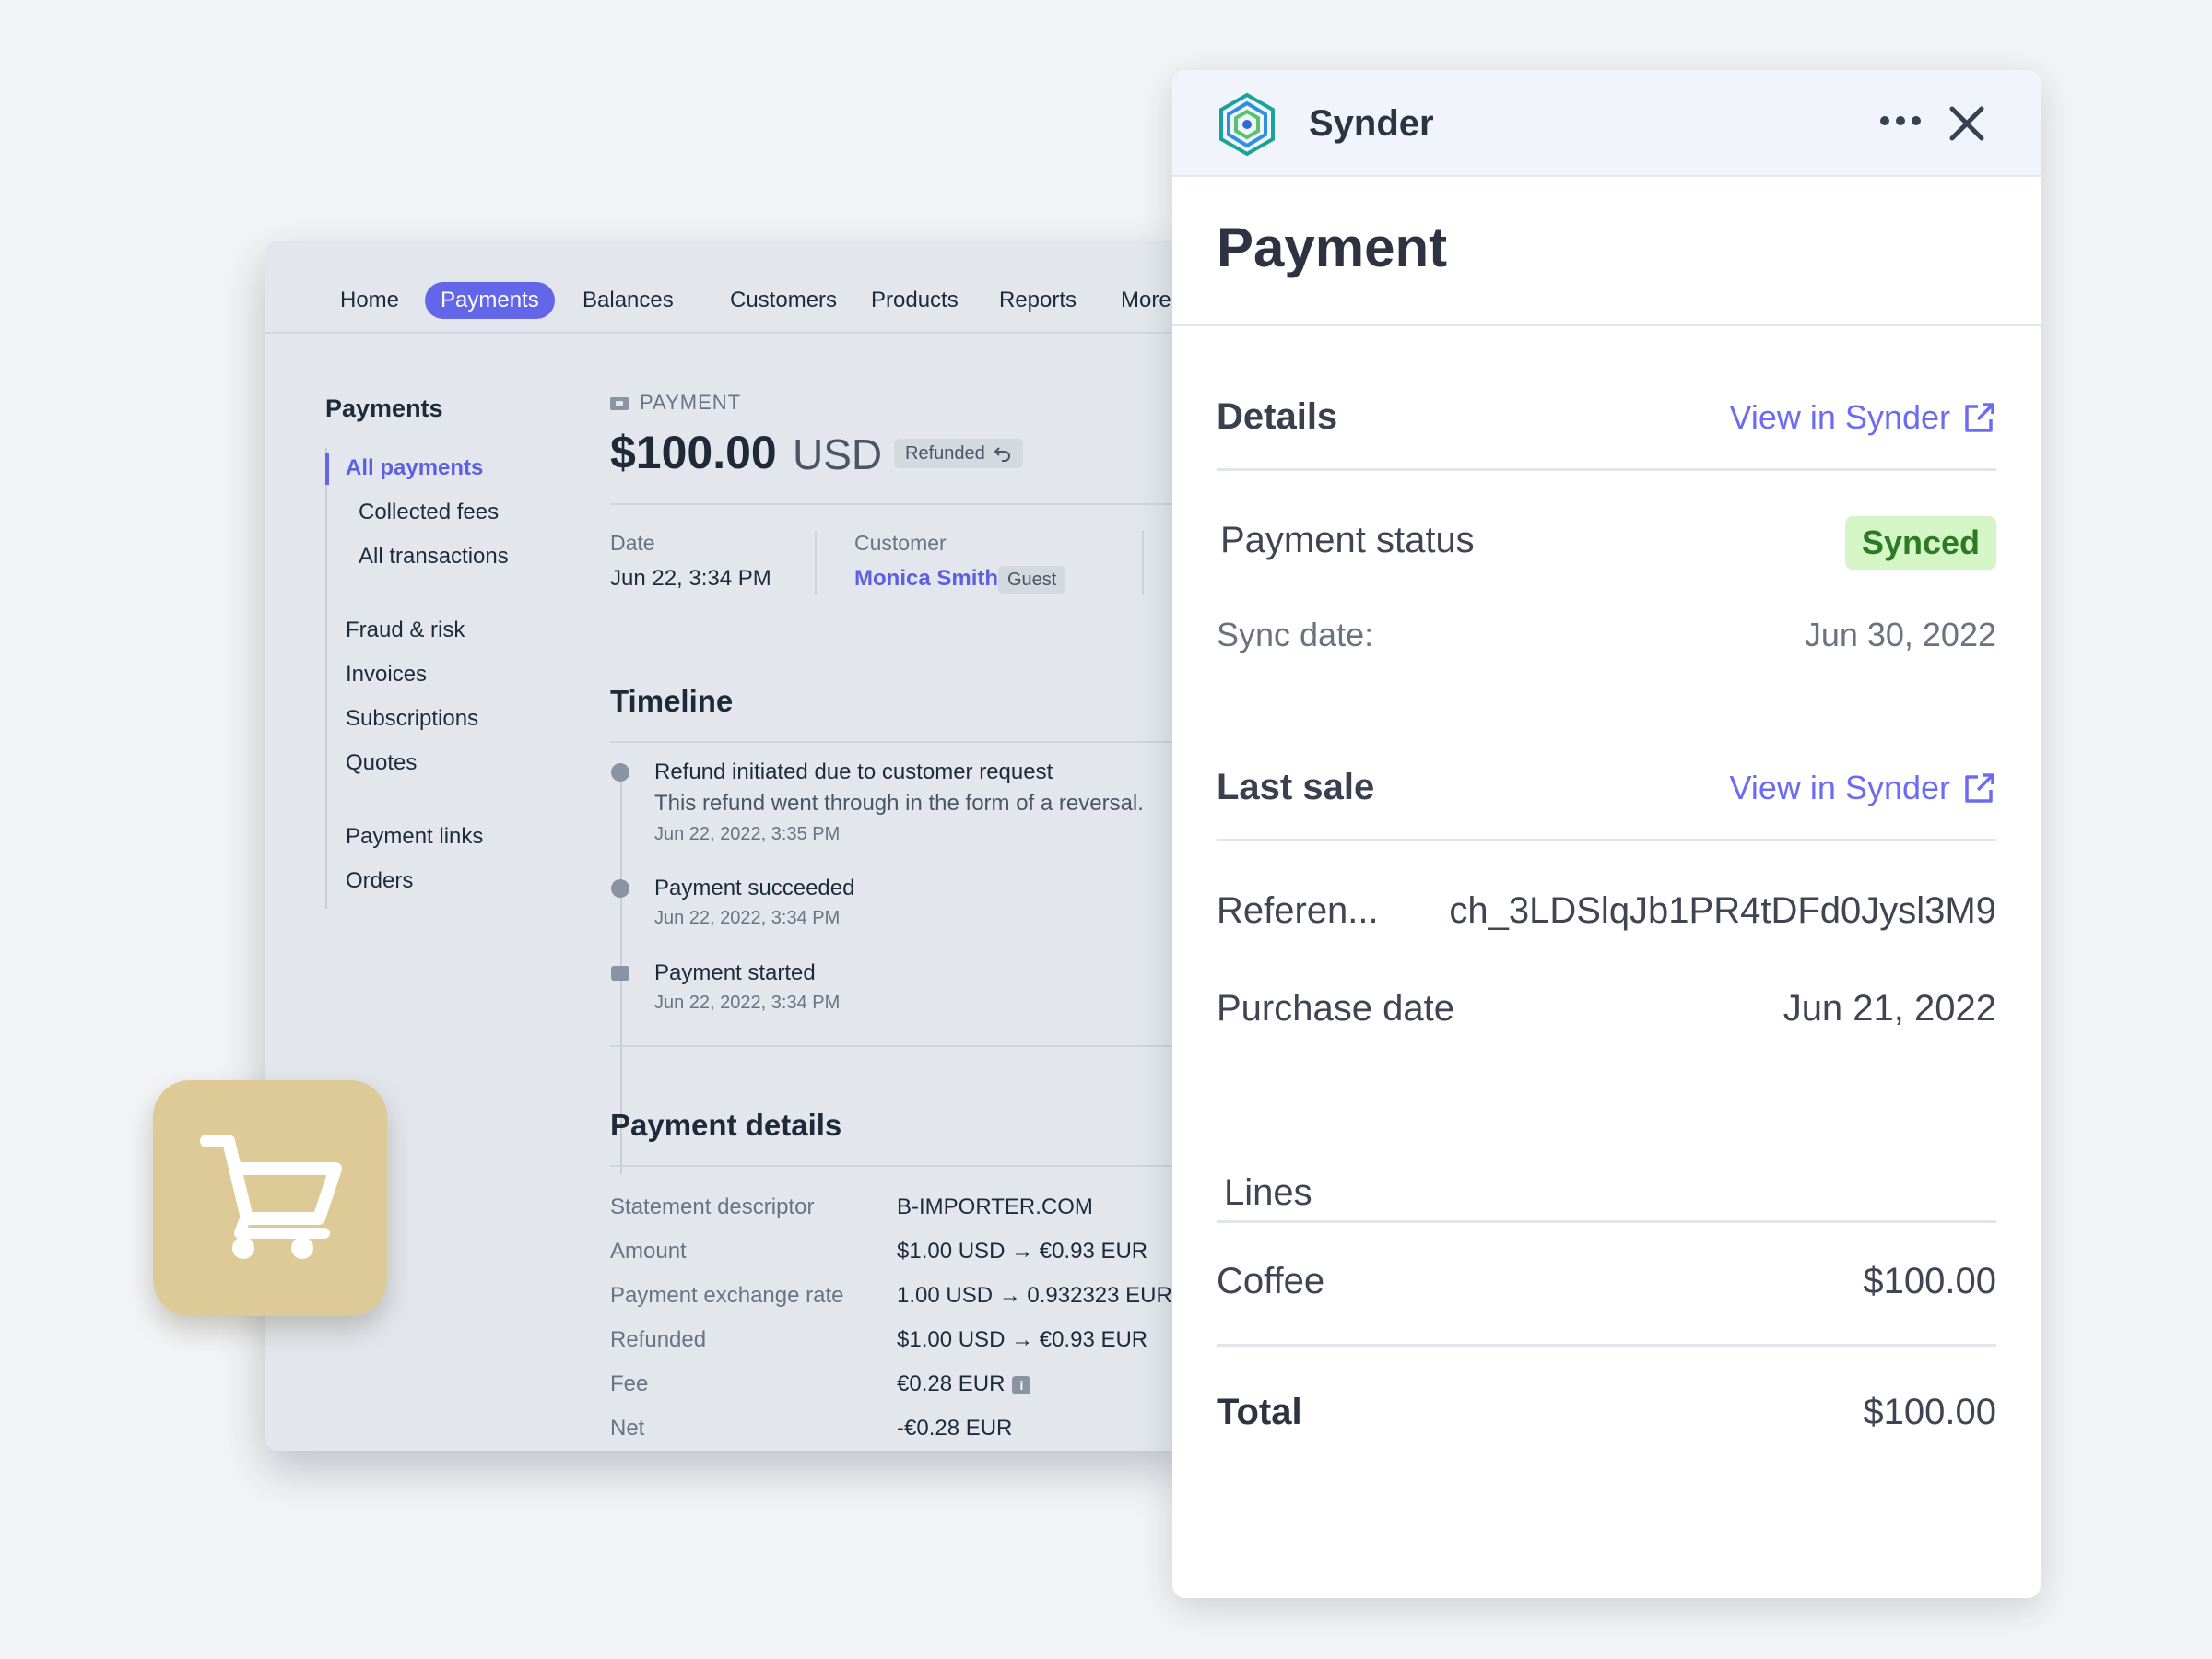  I want to click on more-options-button, so click(1900, 121).